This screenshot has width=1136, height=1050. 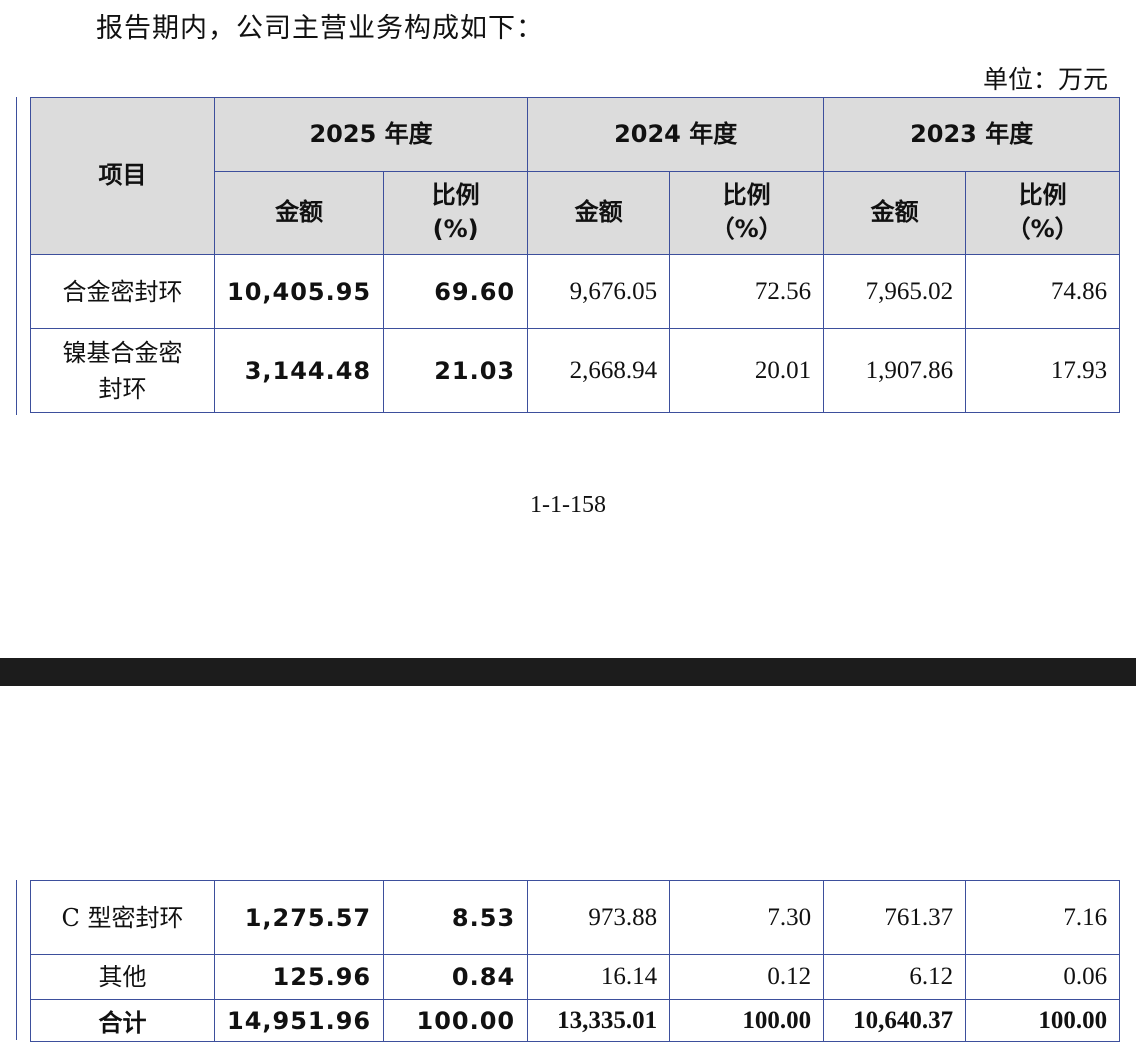 What do you see at coordinates (122, 917) in the screenshot?
I see `row-item: C 型密封环` at bounding box center [122, 917].